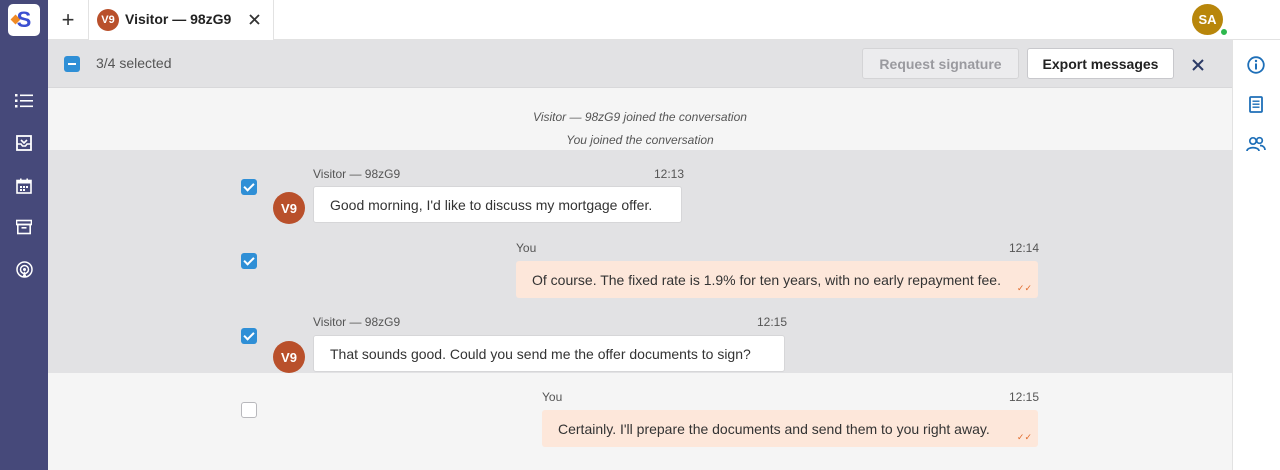 The image size is (1280, 470). I want to click on tab-avatar: V9, so click(108, 20).